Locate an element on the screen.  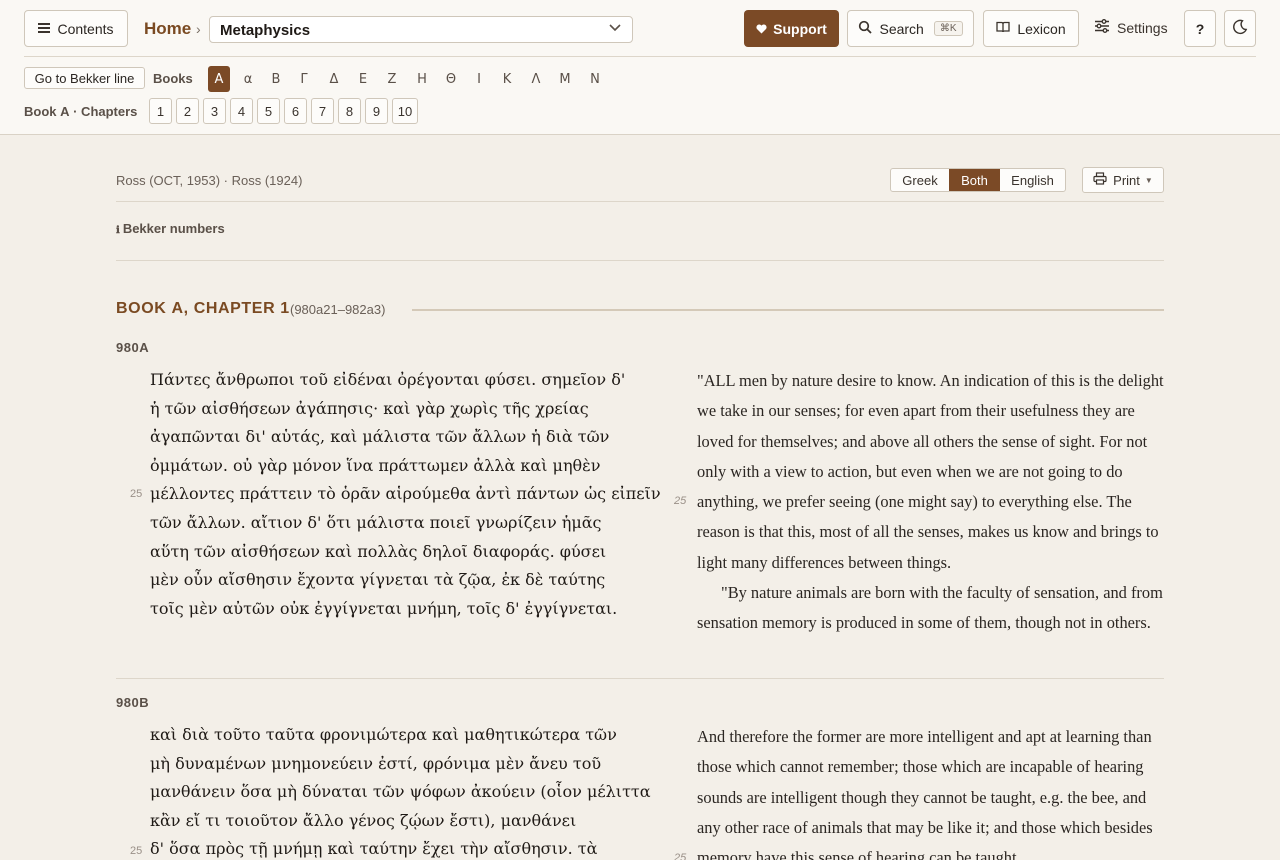
header-divider is located at coordinates (640, 56).